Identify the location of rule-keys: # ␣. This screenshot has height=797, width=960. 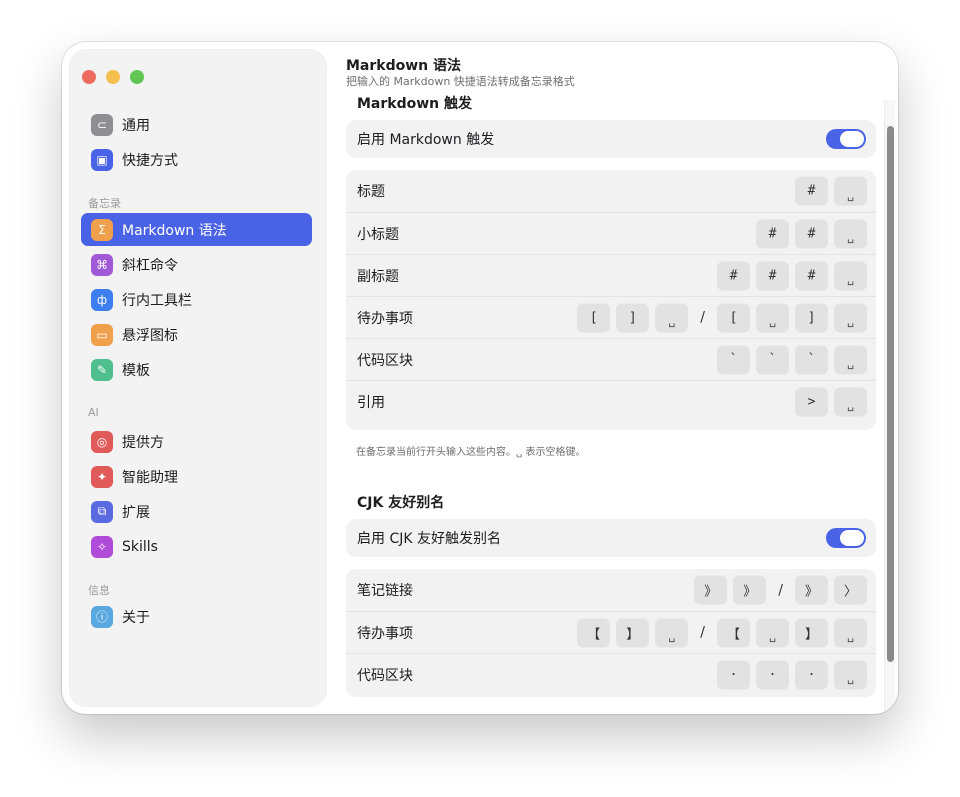
(831, 191).